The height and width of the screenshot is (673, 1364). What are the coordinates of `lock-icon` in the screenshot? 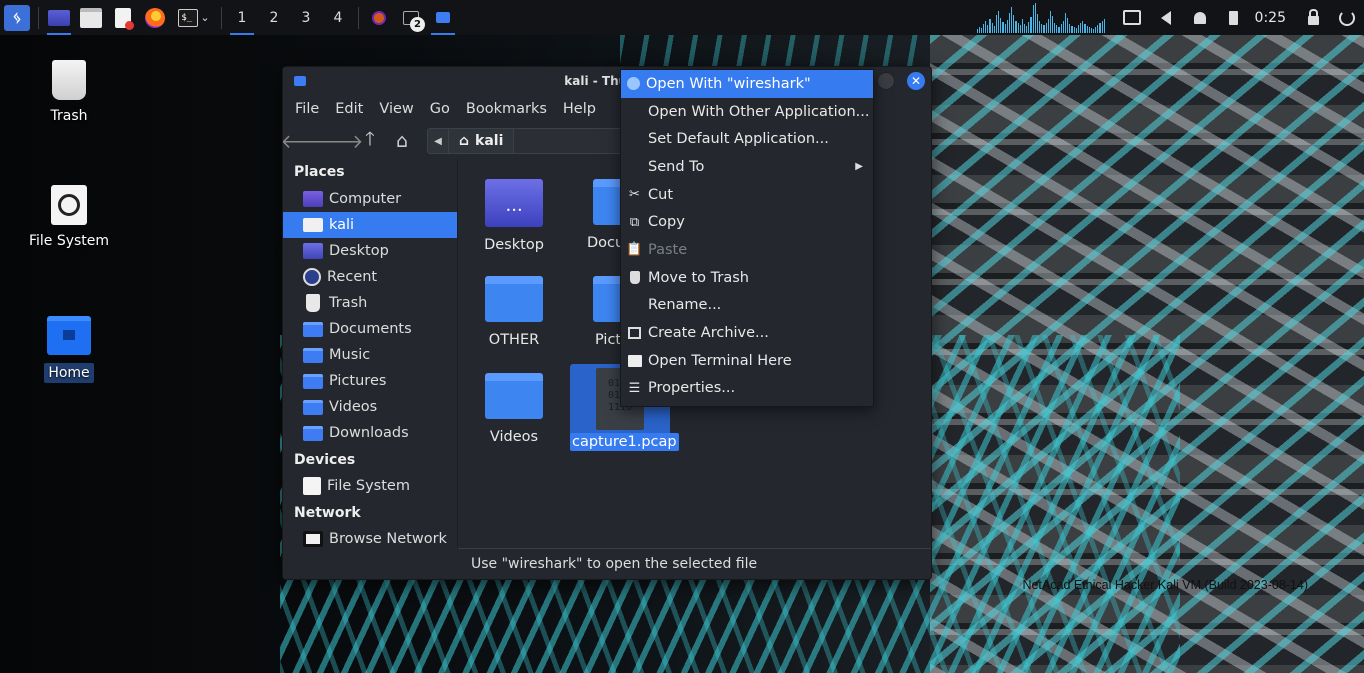 It's located at (1313, 16).